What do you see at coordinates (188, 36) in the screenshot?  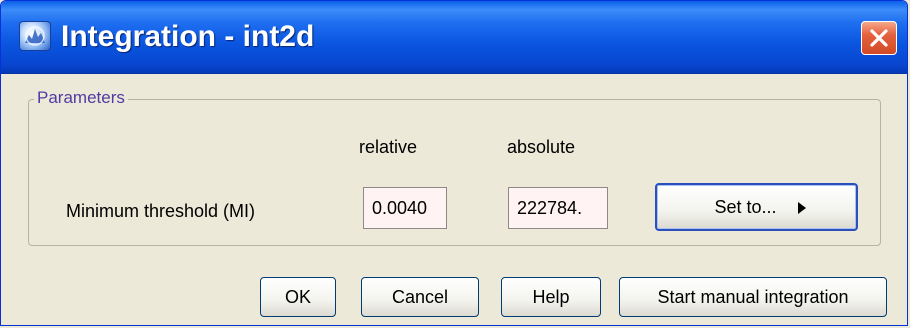 I see `window-title: Integration - int2d` at bounding box center [188, 36].